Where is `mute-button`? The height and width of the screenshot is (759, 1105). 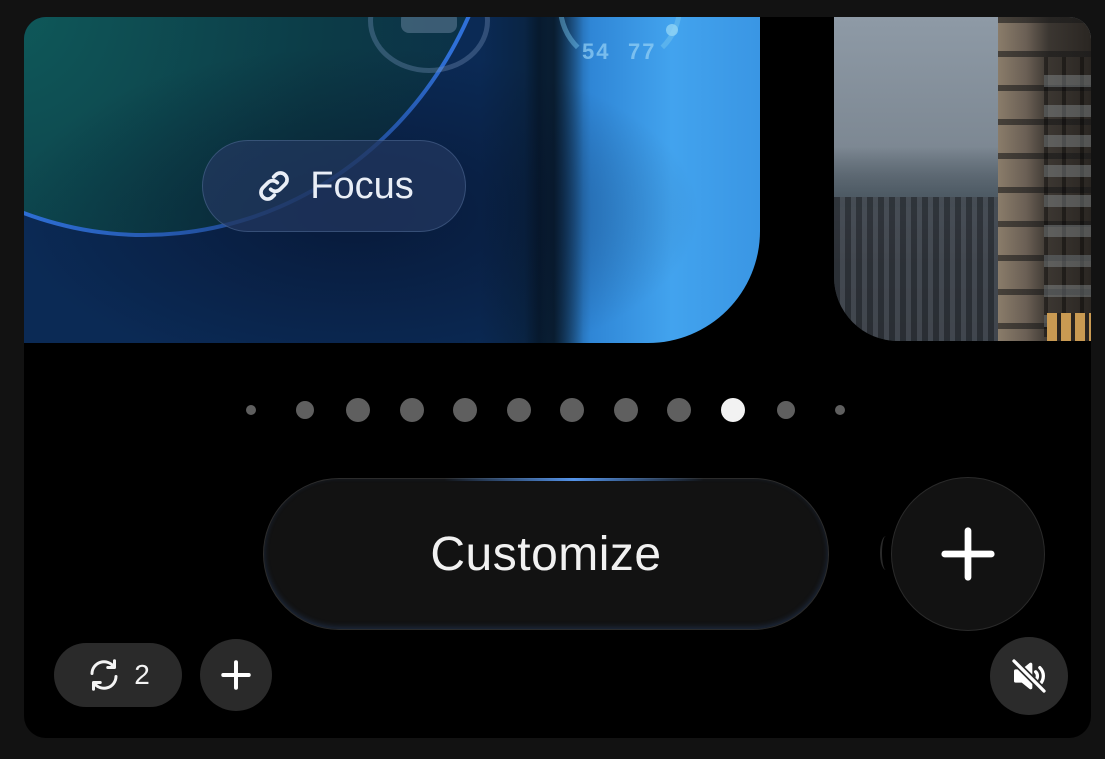
mute-button is located at coordinates (1029, 676).